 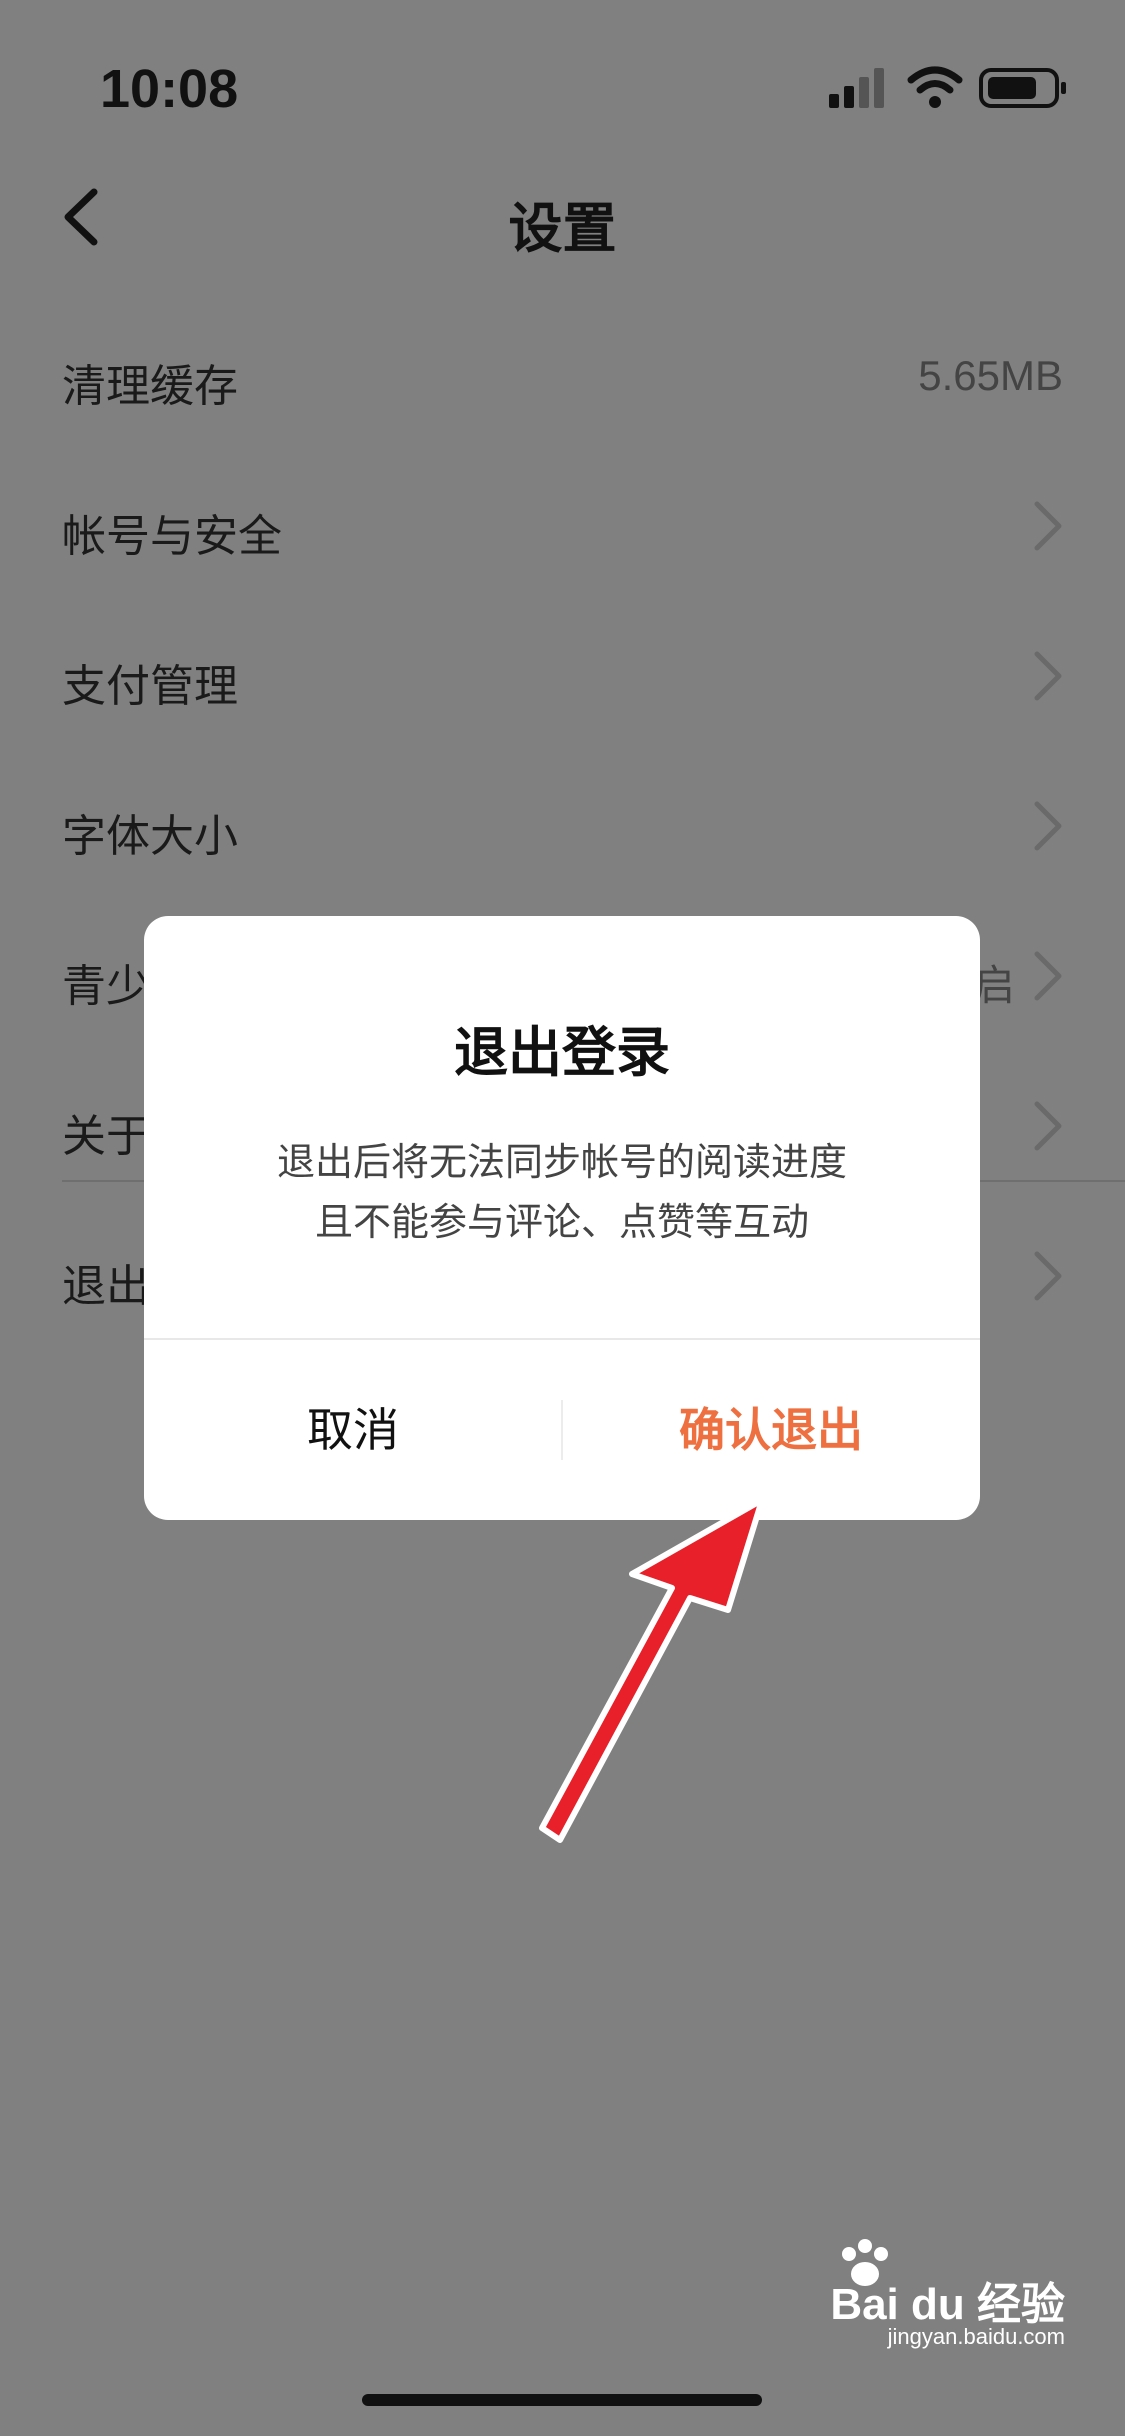 What do you see at coordinates (106, 1136) in the screenshot?
I see `settings-item-label: 关于` at bounding box center [106, 1136].